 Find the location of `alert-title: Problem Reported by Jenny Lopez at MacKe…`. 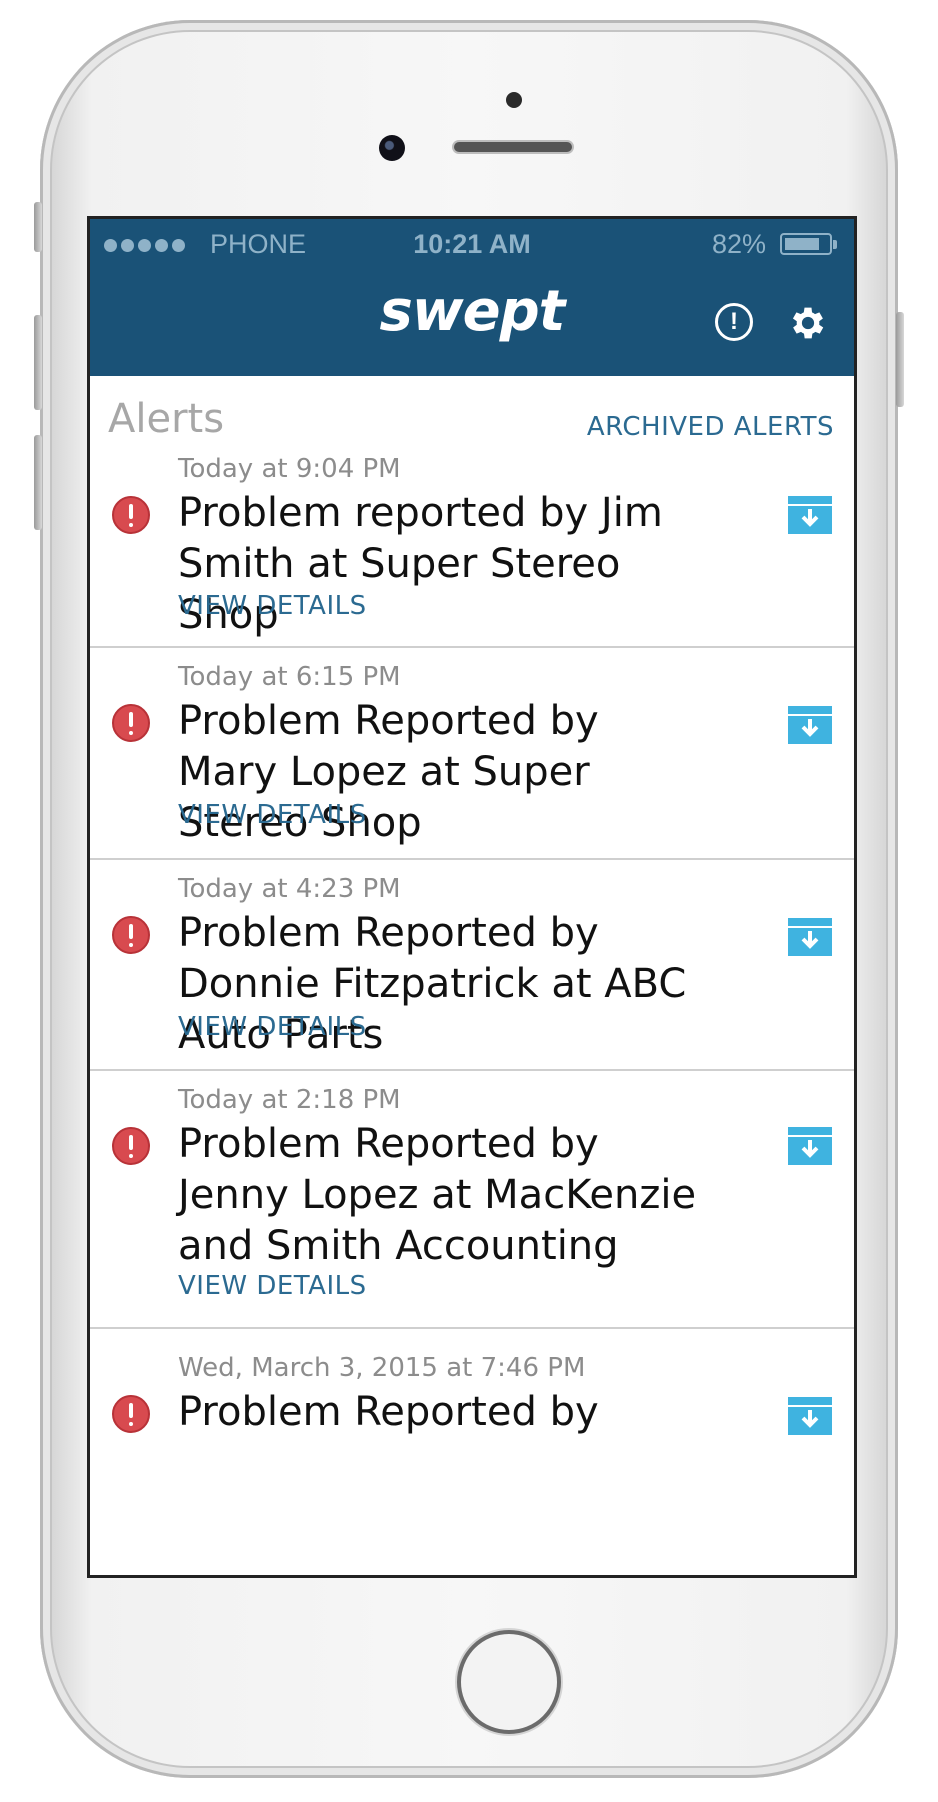

alert-title: Problem Reported by Jenny Lopez at MacKe… is located at coordinates (437, 1195).